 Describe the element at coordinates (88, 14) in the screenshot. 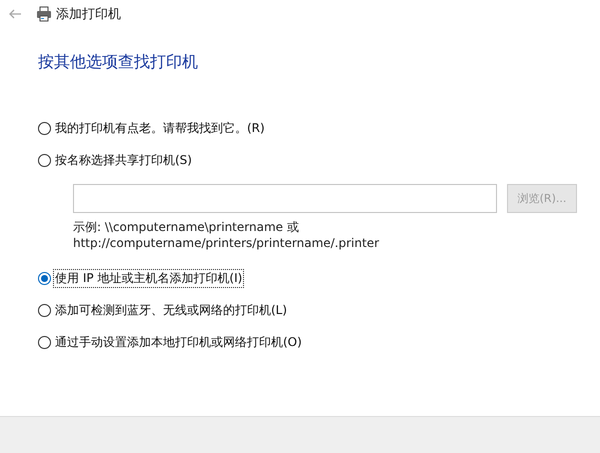

I see `window-title: 添加打印机` at that location.